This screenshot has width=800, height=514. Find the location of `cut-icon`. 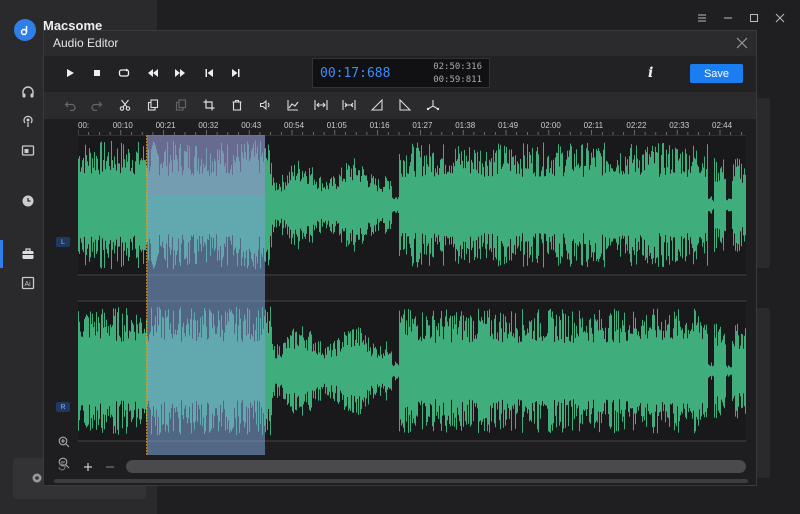

cut-icon is located at coordinates (125, 105).